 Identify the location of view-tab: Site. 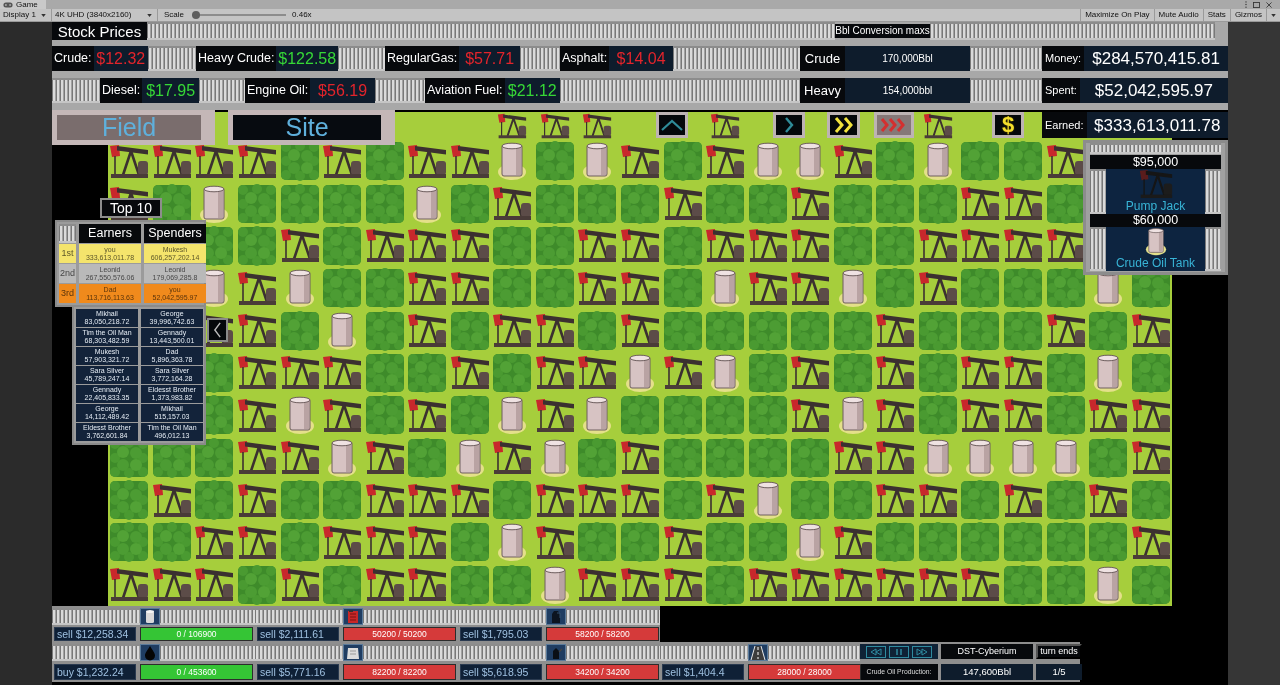
(311, 127).